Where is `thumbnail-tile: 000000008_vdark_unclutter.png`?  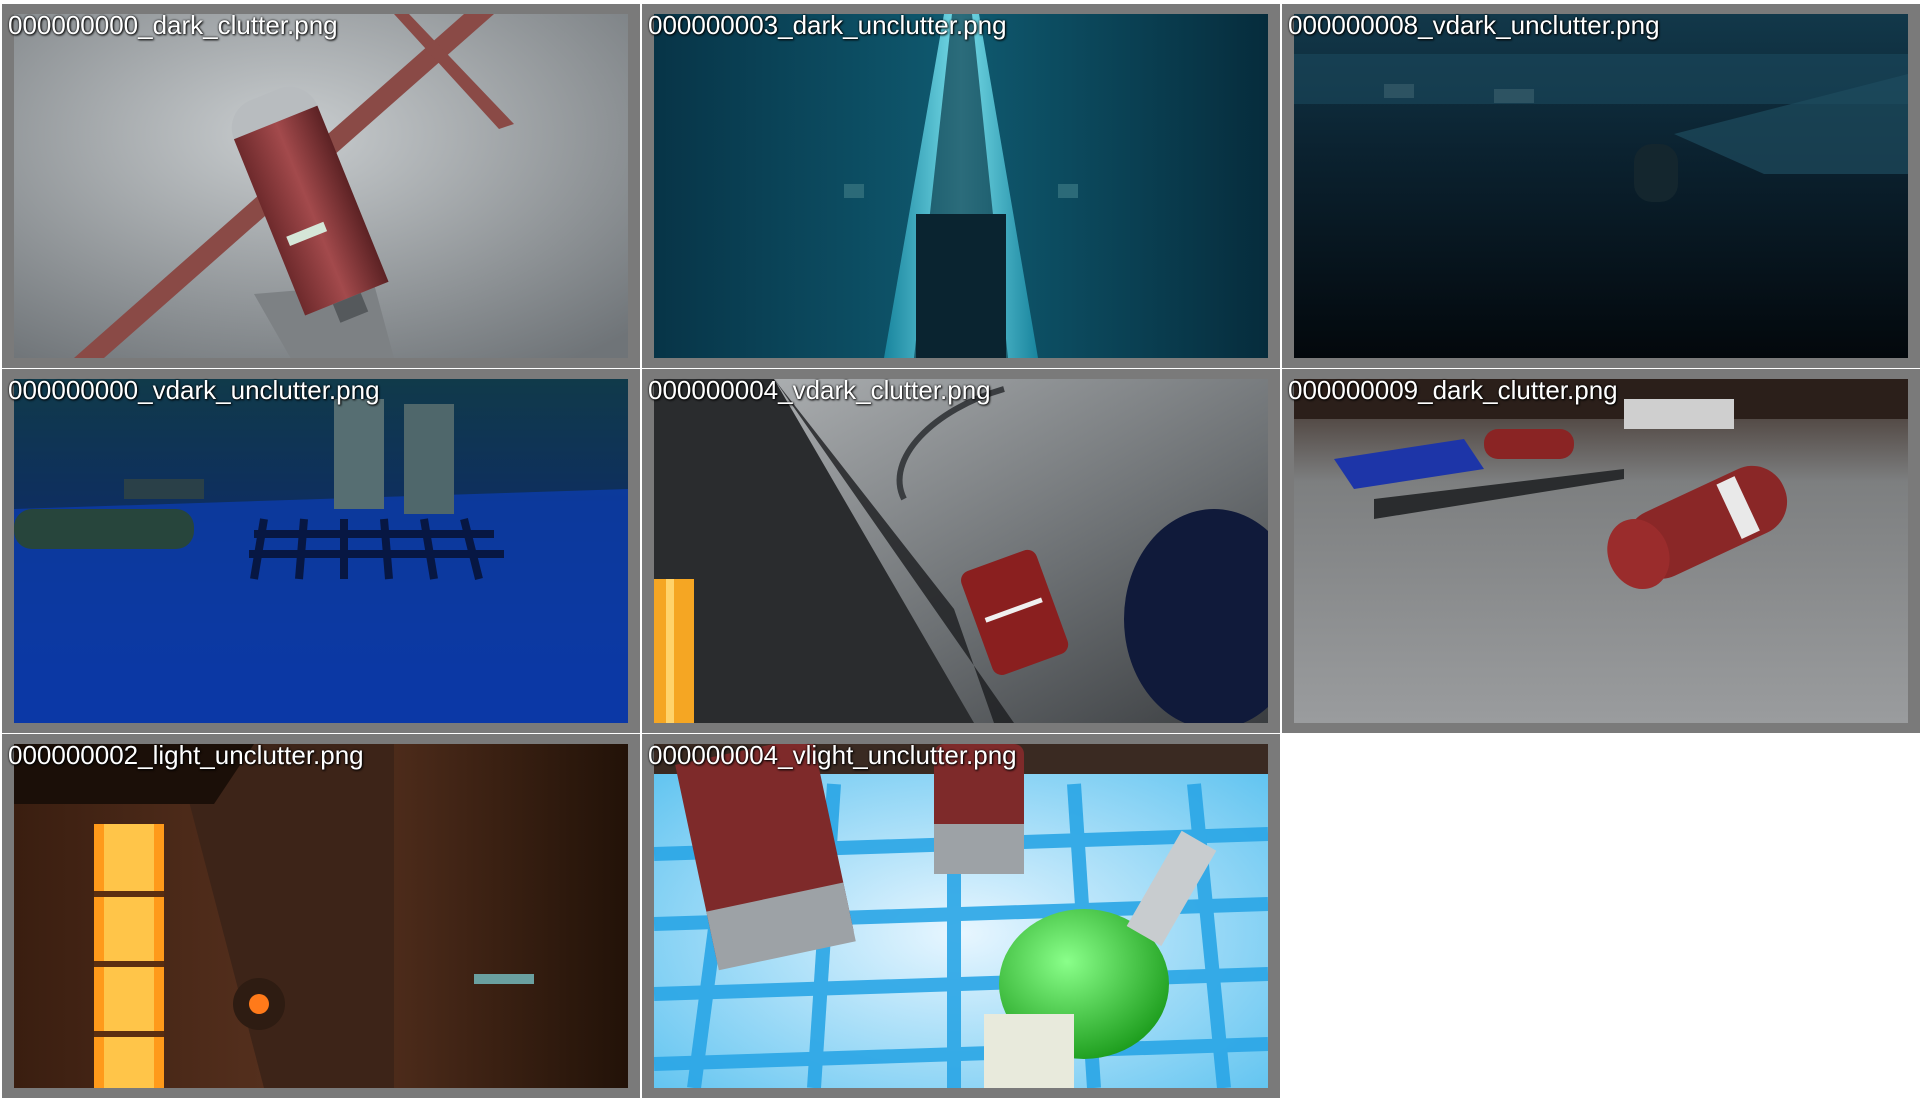
thumbnail-tile: 000000008_vdark_unclutter.png is located at coordinates (1601, 186).